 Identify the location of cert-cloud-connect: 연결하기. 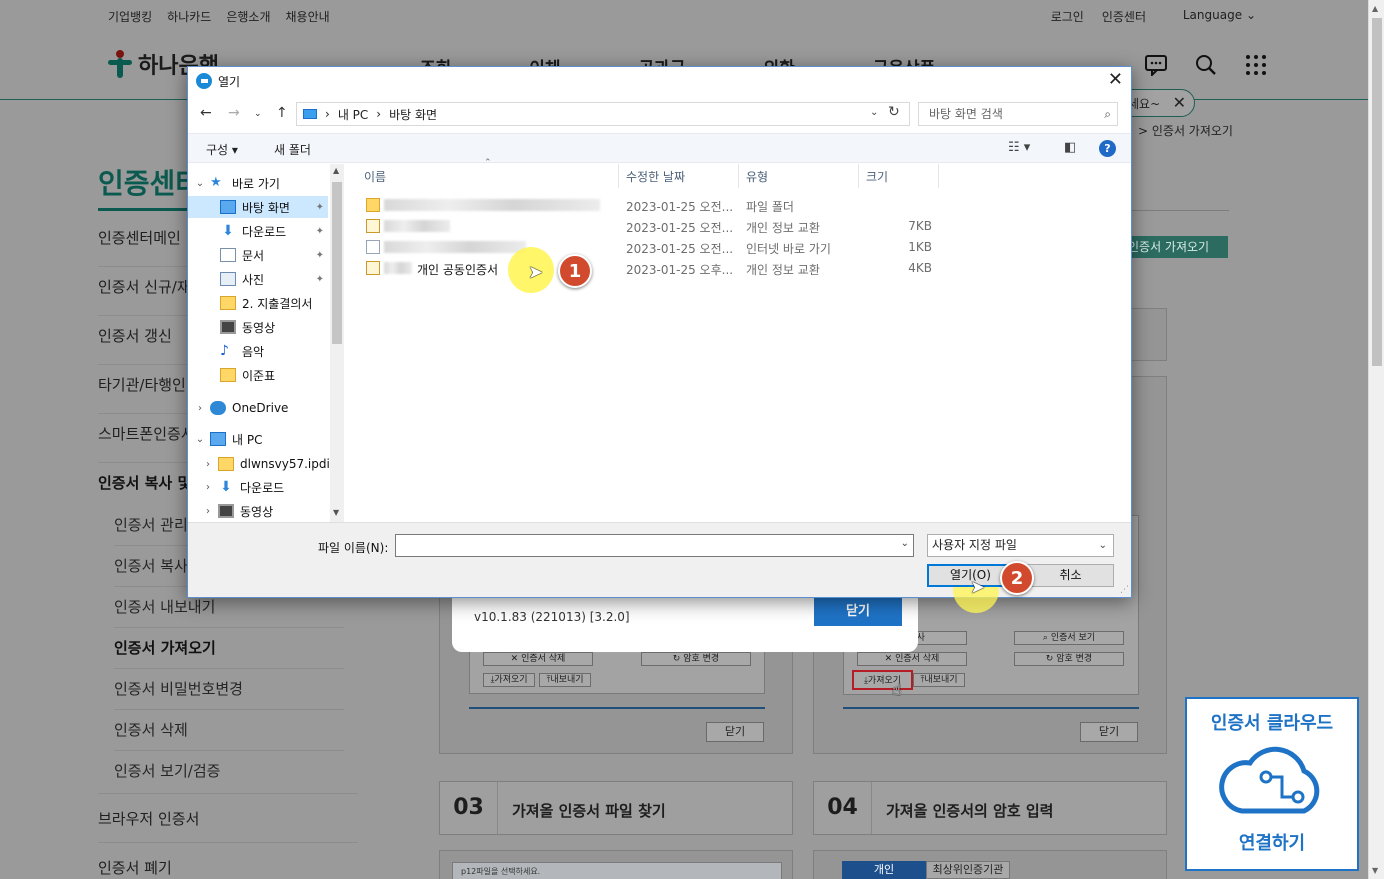
(1272, 843).